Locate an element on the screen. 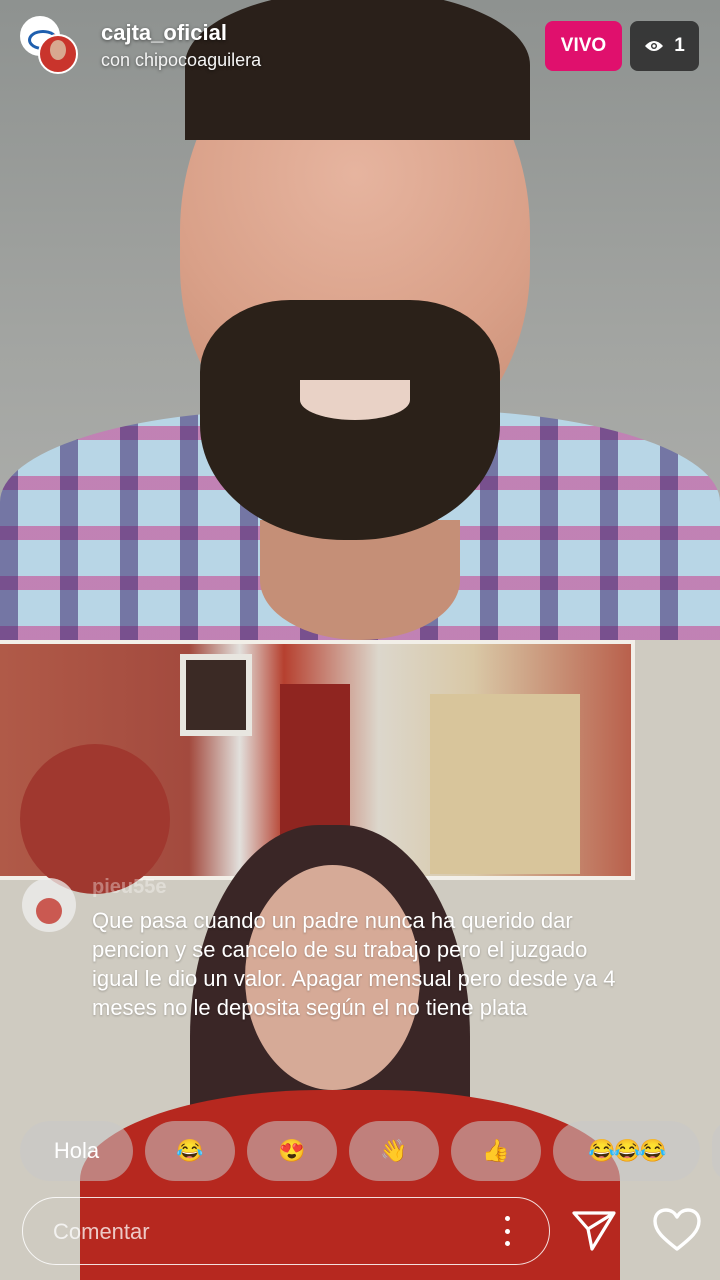  host-username: cajta_oficial is located at coordinates (164, 33).